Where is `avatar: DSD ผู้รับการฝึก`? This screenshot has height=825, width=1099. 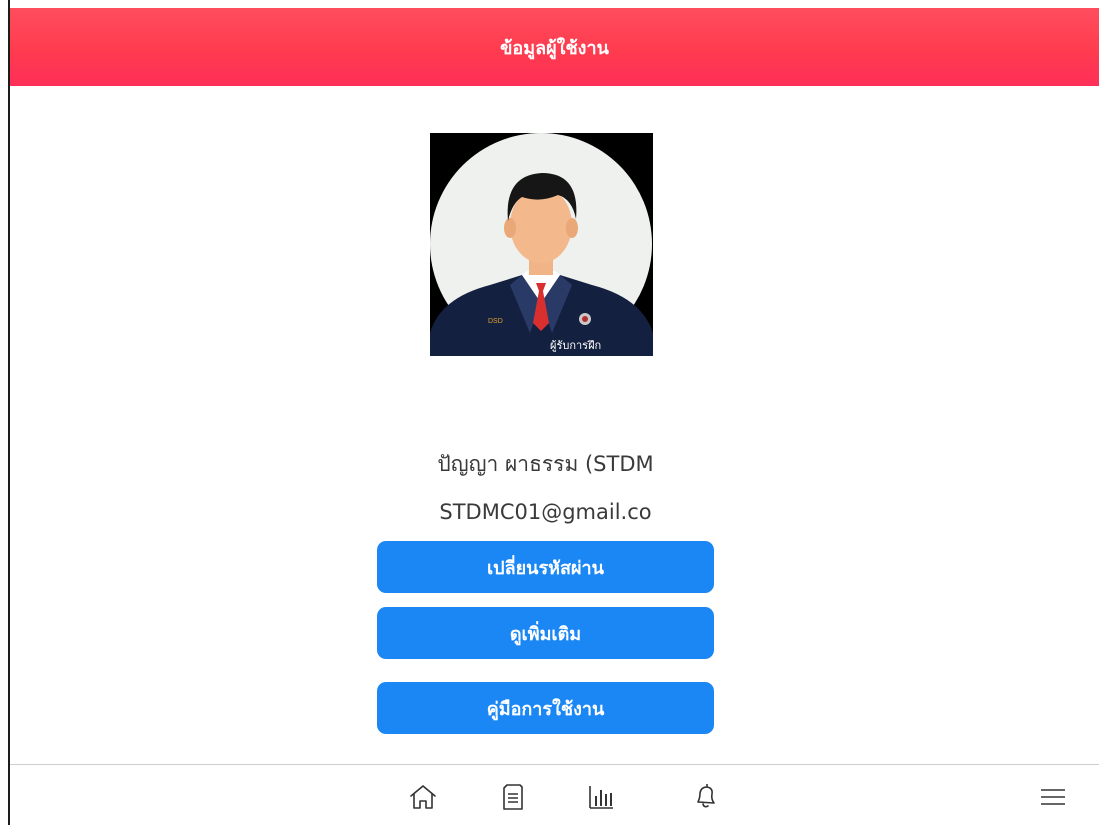 avatar: DSD ผู้รับการฝึก is located at coordinates (541, 244).